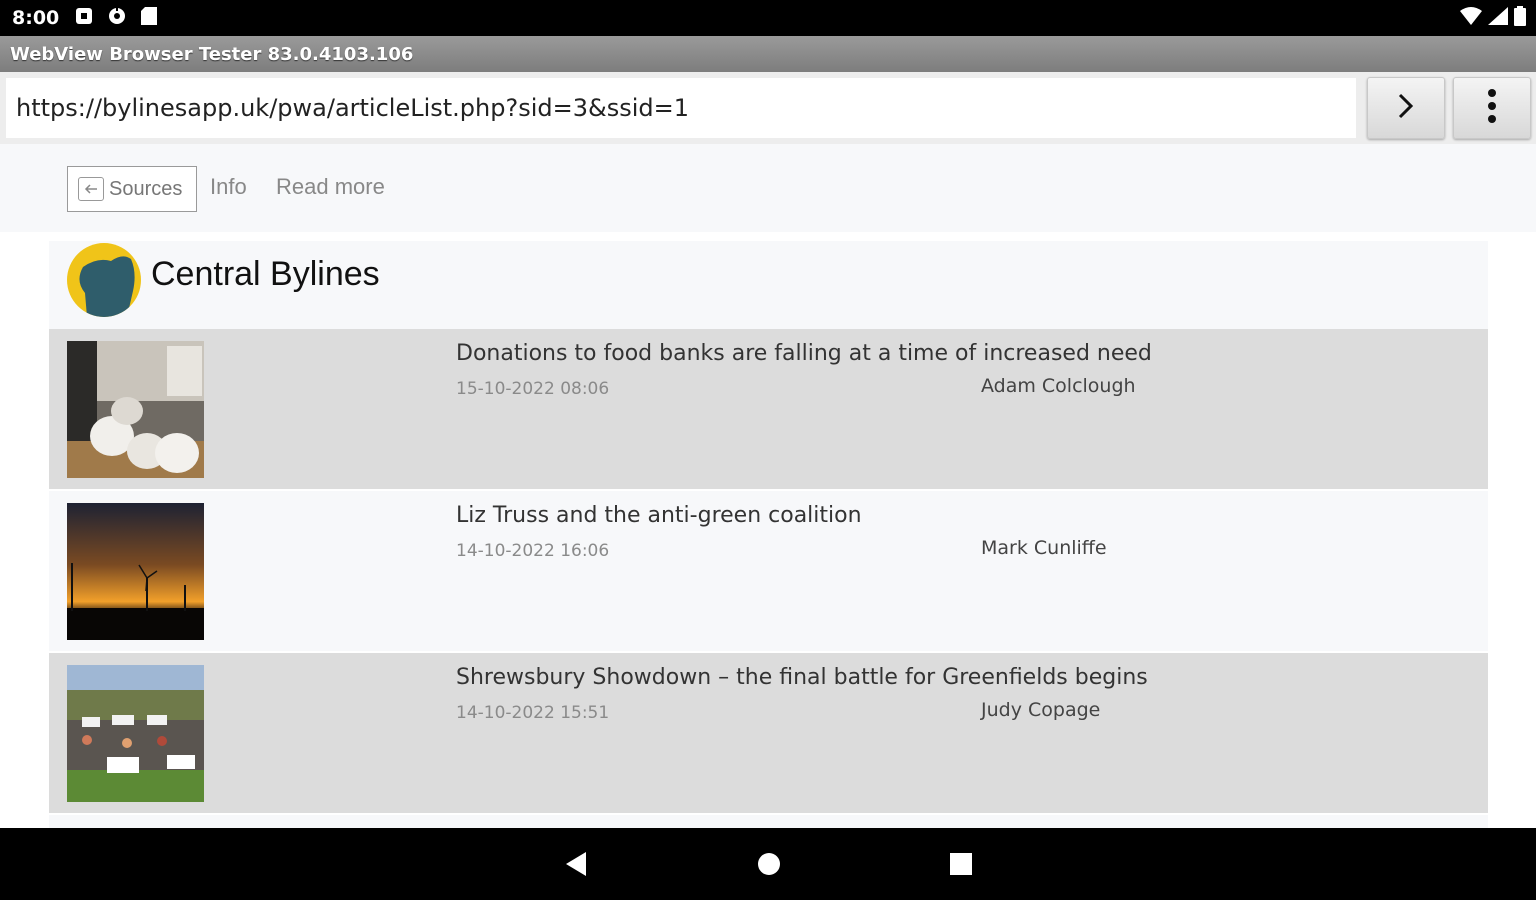 Image resolution: width=1536 pixels, height=900 pixels. Describe the element at coordinates (1058, 386) in the screenshot. I see `article-author: Adam Colclough` at that location.